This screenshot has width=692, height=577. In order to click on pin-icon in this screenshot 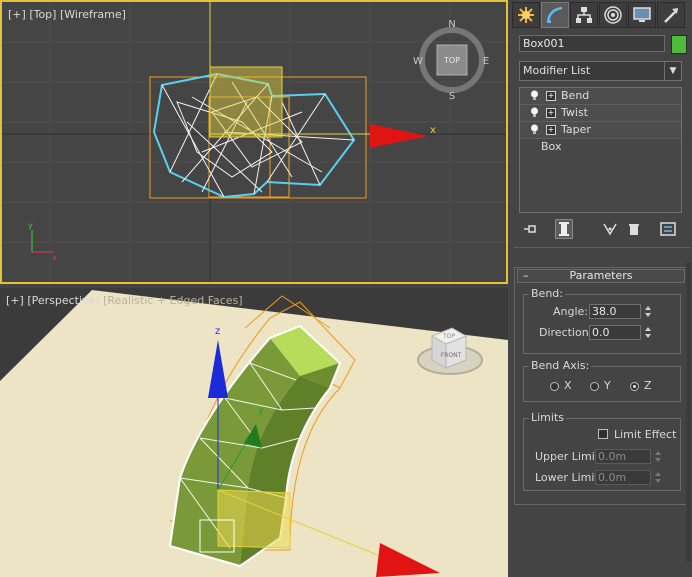, I will do `click(530, 229)`.